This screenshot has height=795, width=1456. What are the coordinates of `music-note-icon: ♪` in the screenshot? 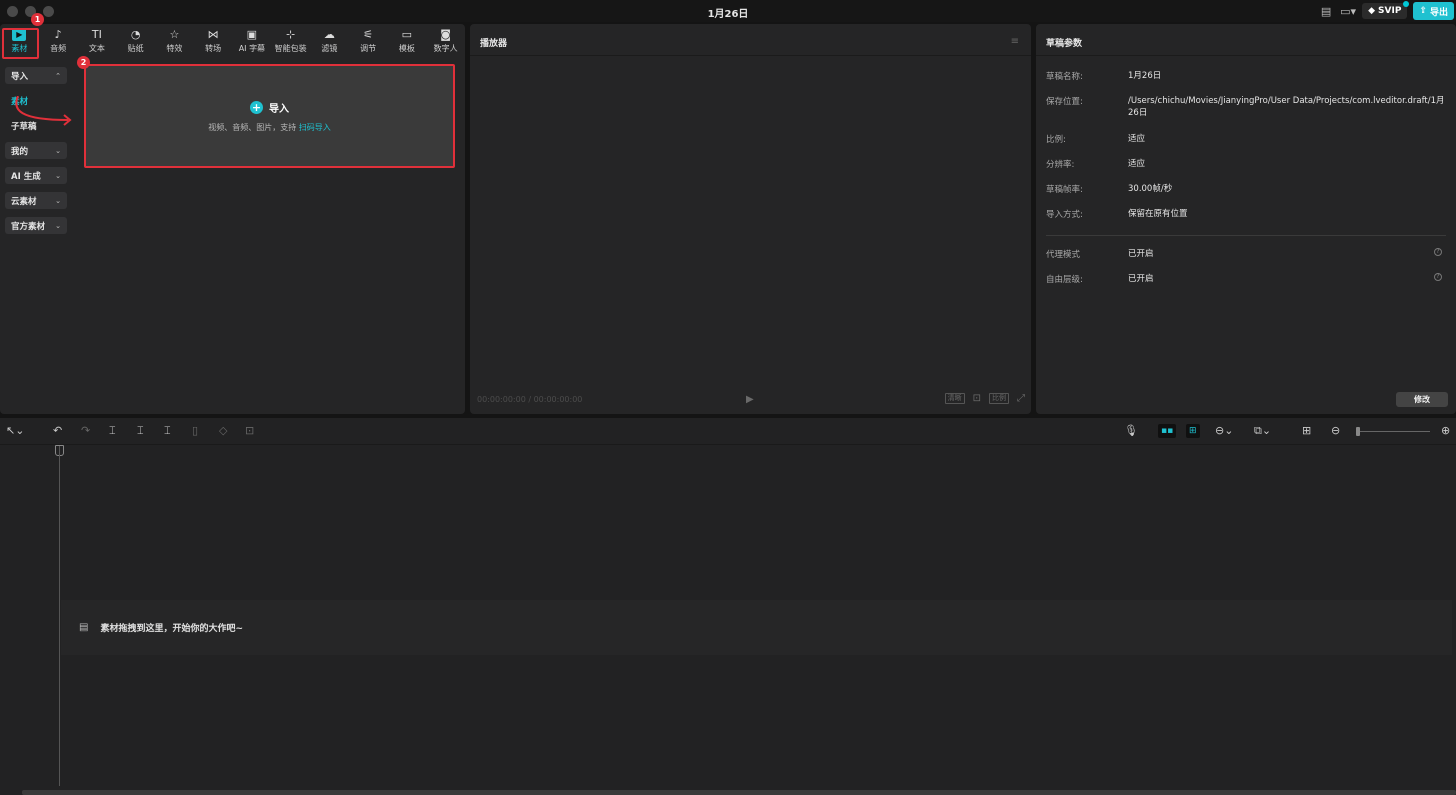 It's located at (58, 34).